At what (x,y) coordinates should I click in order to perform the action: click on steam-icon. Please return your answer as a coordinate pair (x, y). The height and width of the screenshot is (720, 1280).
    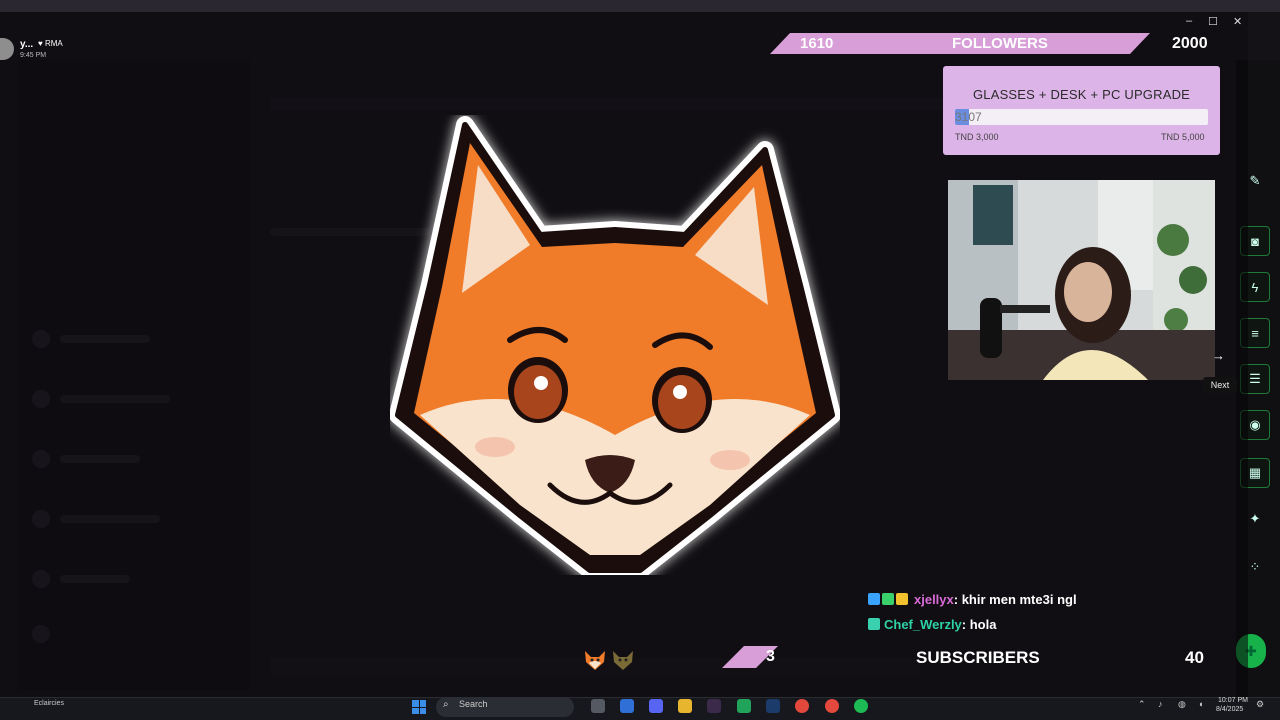
    Looking at the image, I should click on (773, 706).